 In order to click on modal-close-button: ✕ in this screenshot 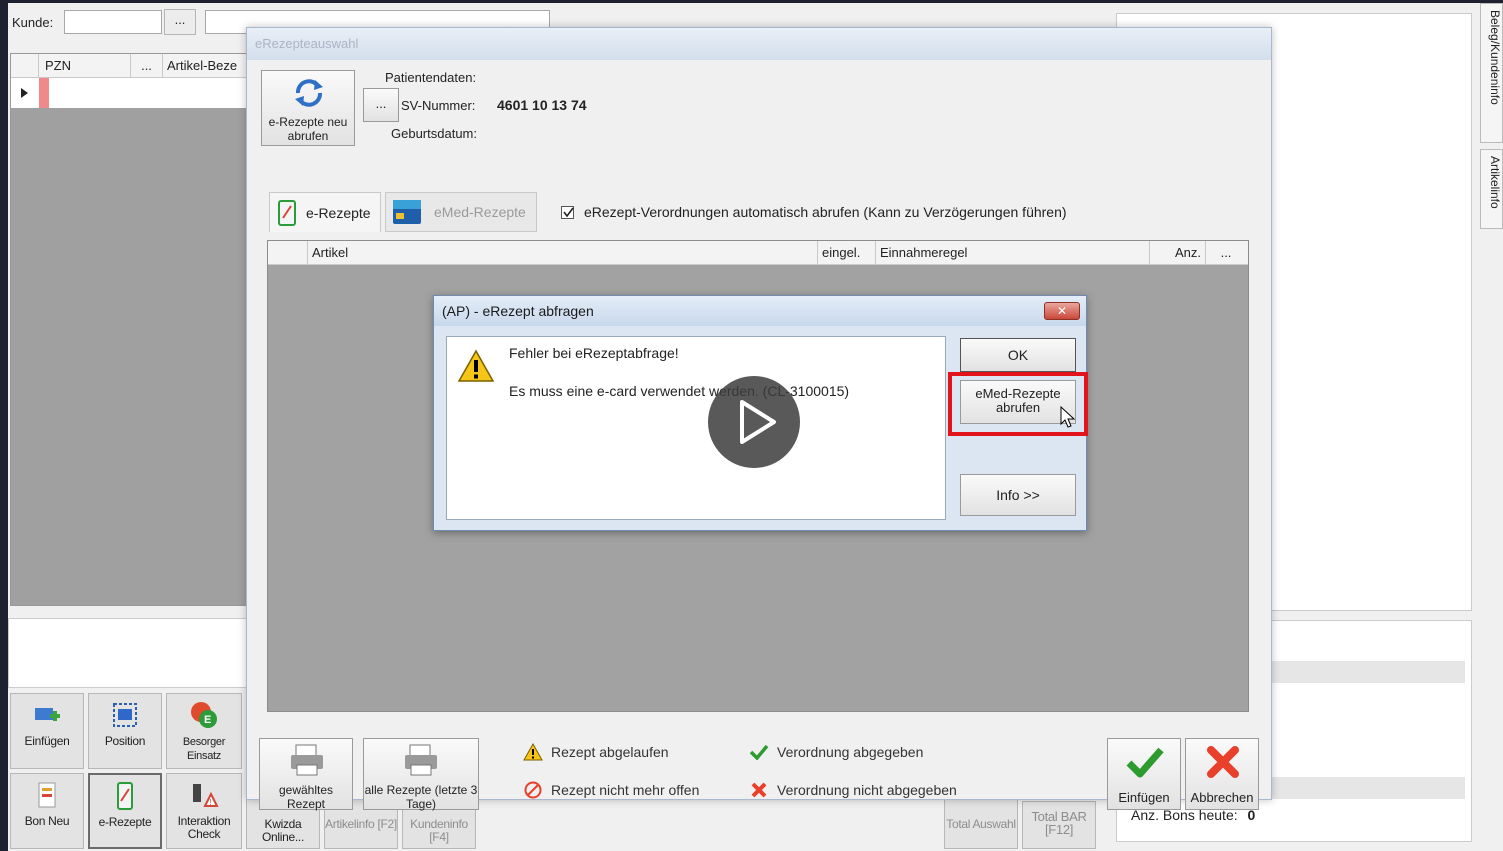, I will do `click(1062, 311)`.